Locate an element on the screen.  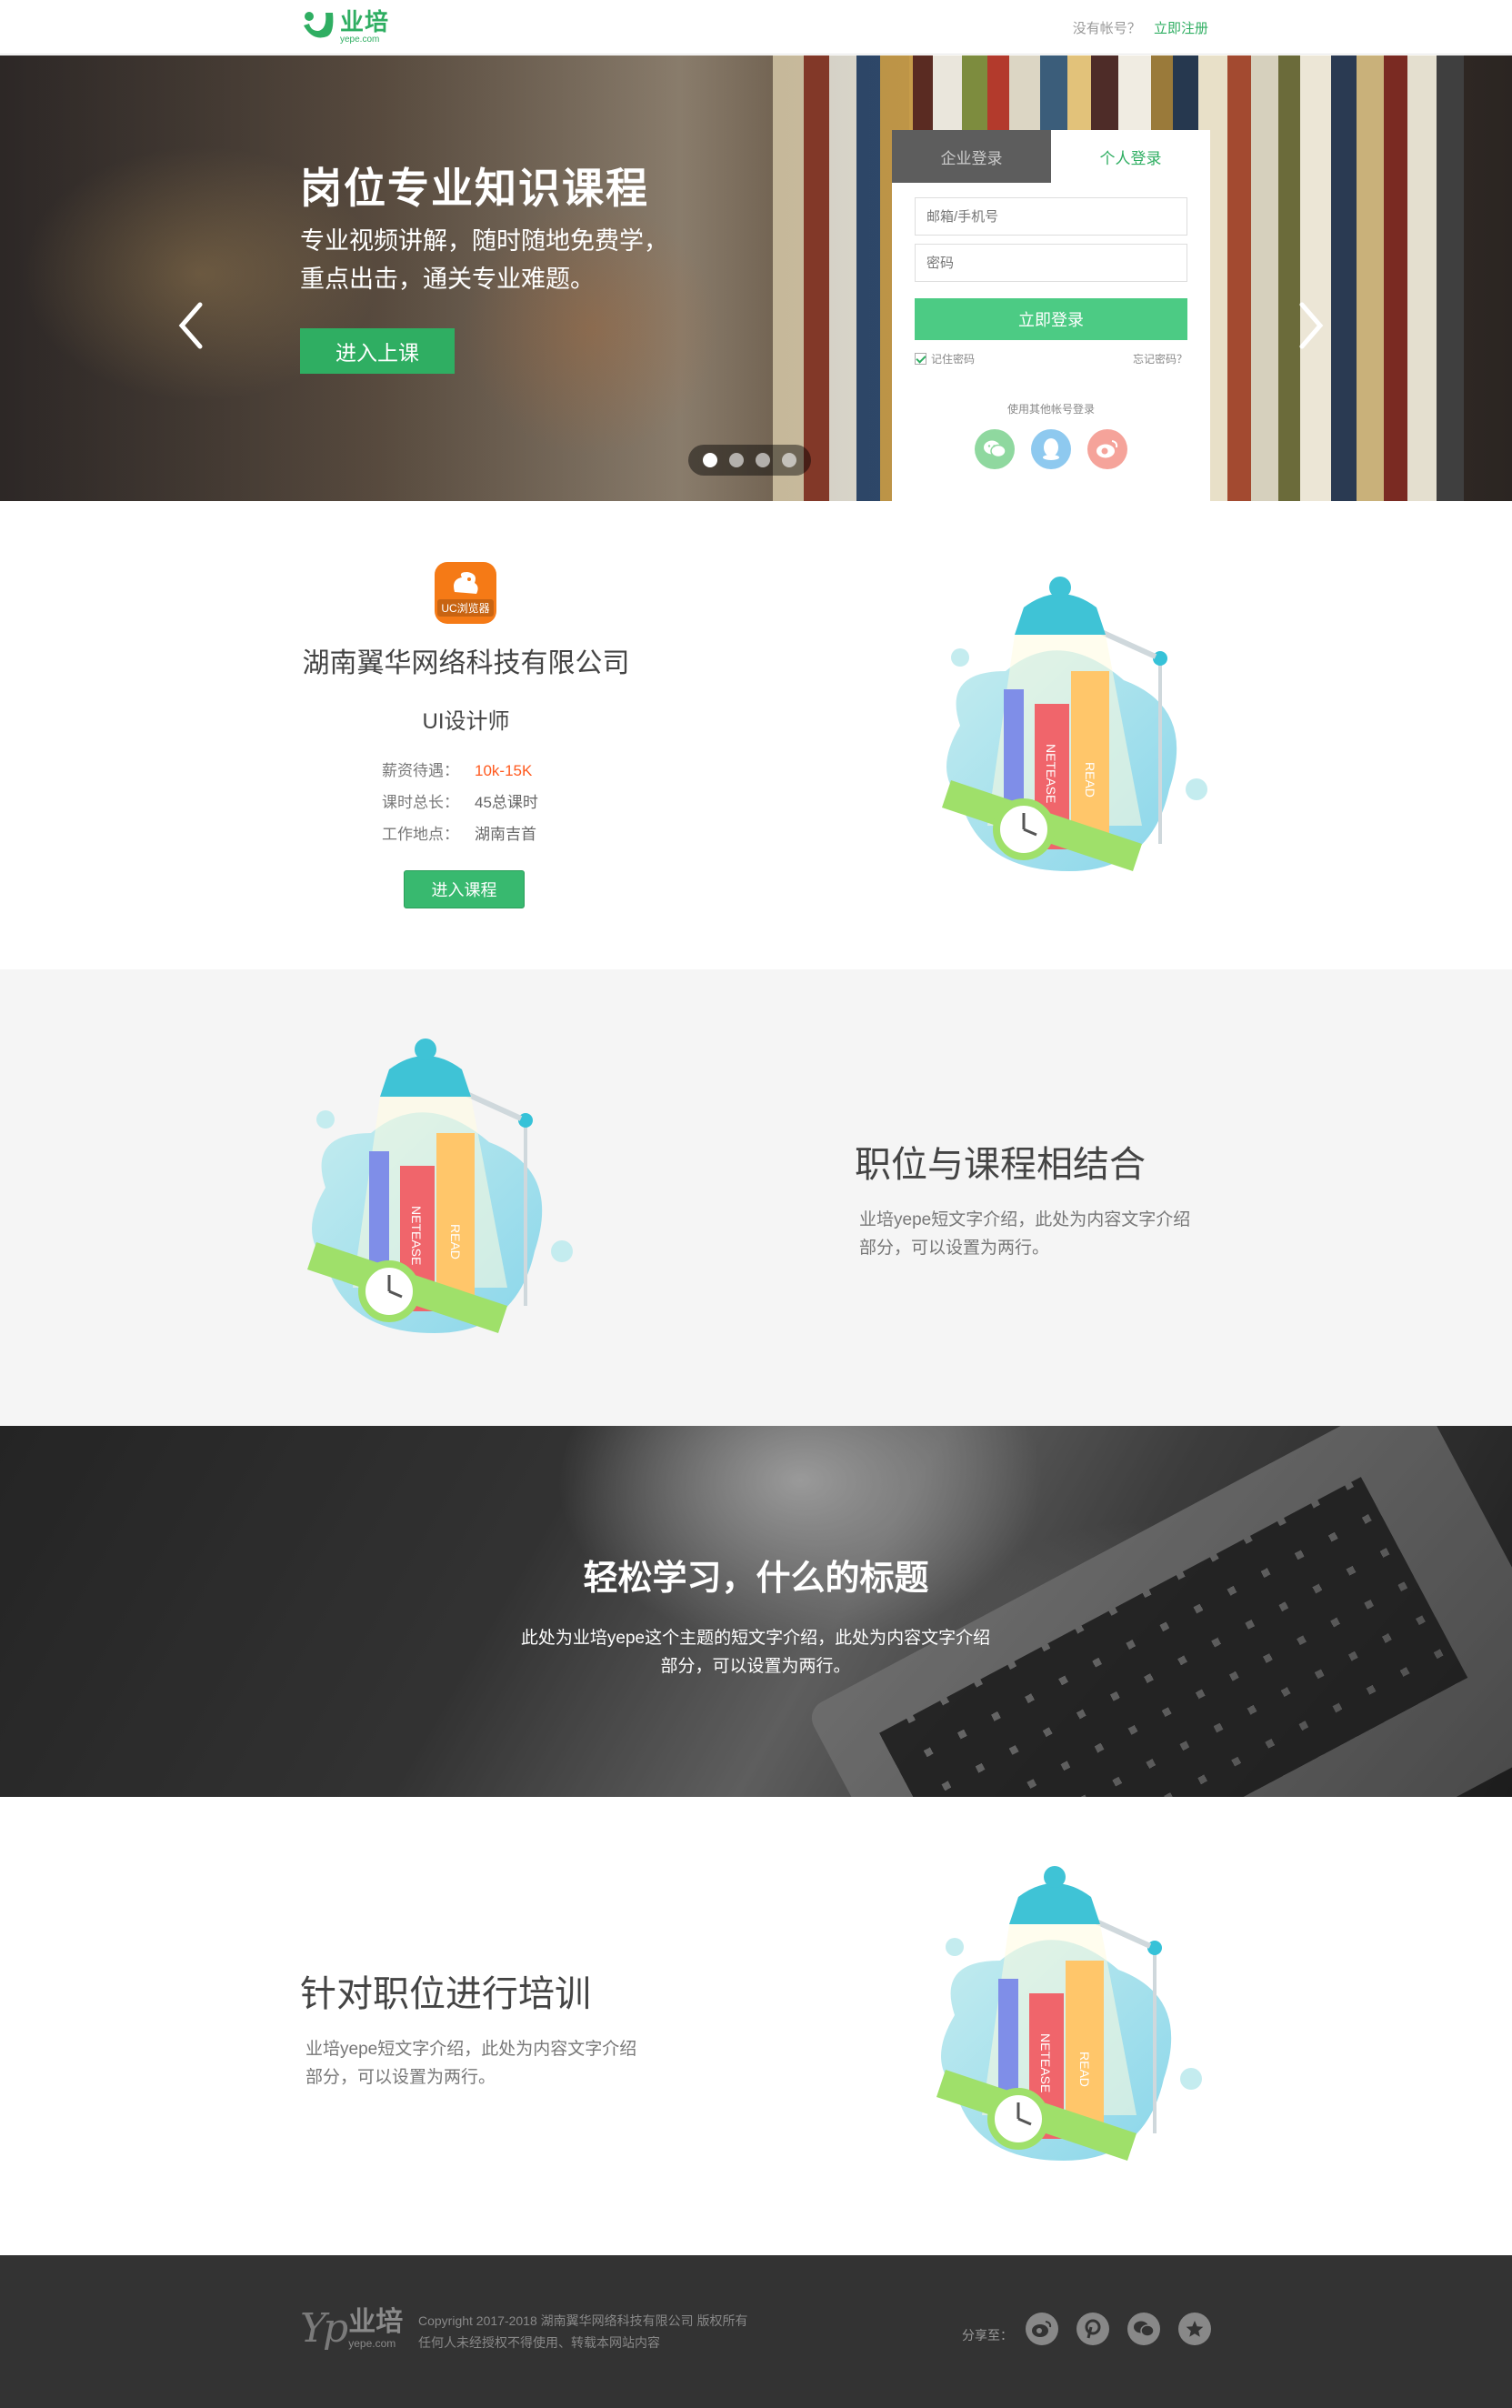
login-submit-button: 立即登录 is located at coordinates (1051, 319).